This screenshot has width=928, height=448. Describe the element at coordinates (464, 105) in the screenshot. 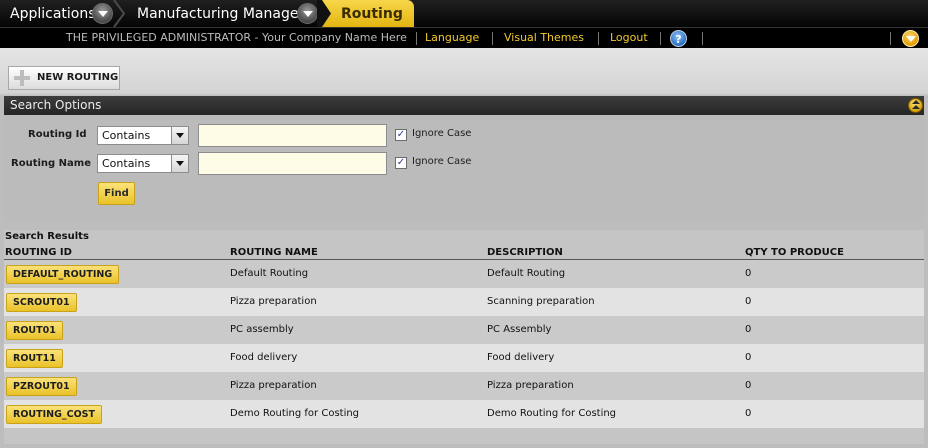

I see `search-options-header: Search Options` at that location.